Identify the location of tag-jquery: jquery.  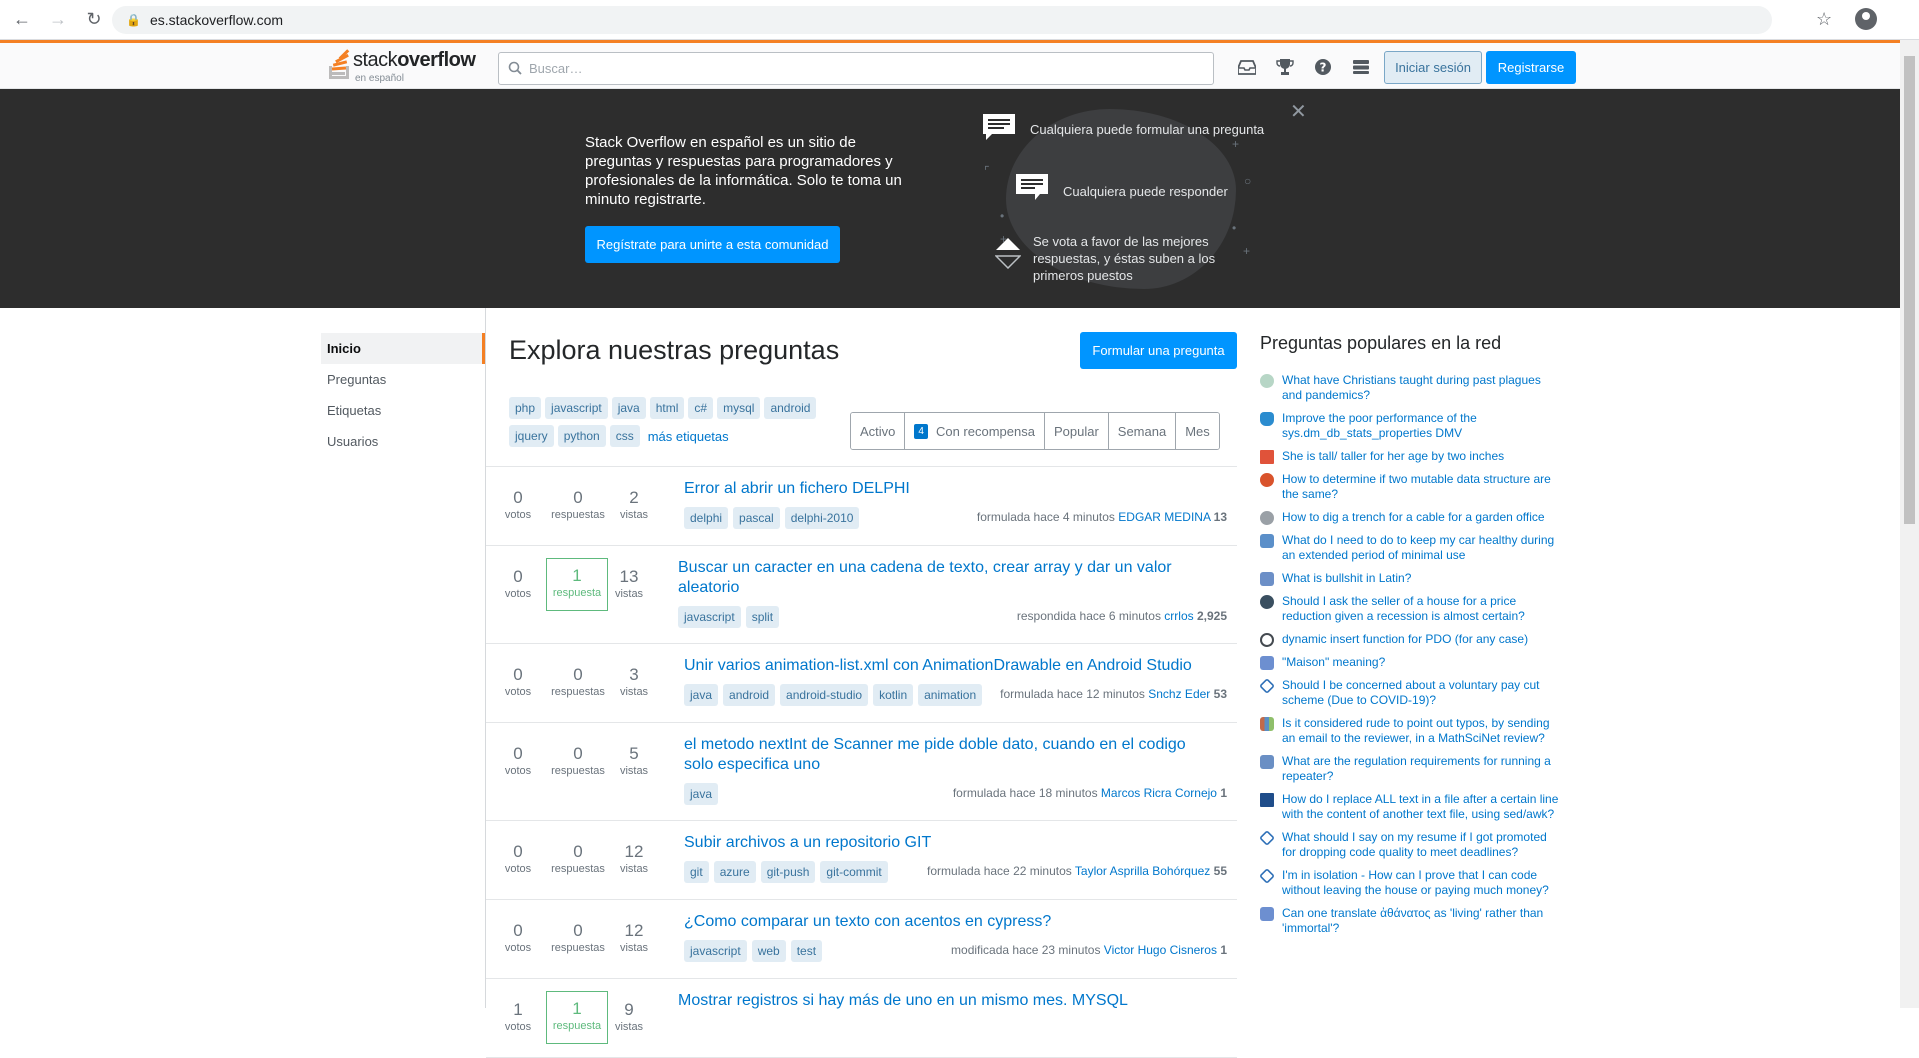
(531, 436).